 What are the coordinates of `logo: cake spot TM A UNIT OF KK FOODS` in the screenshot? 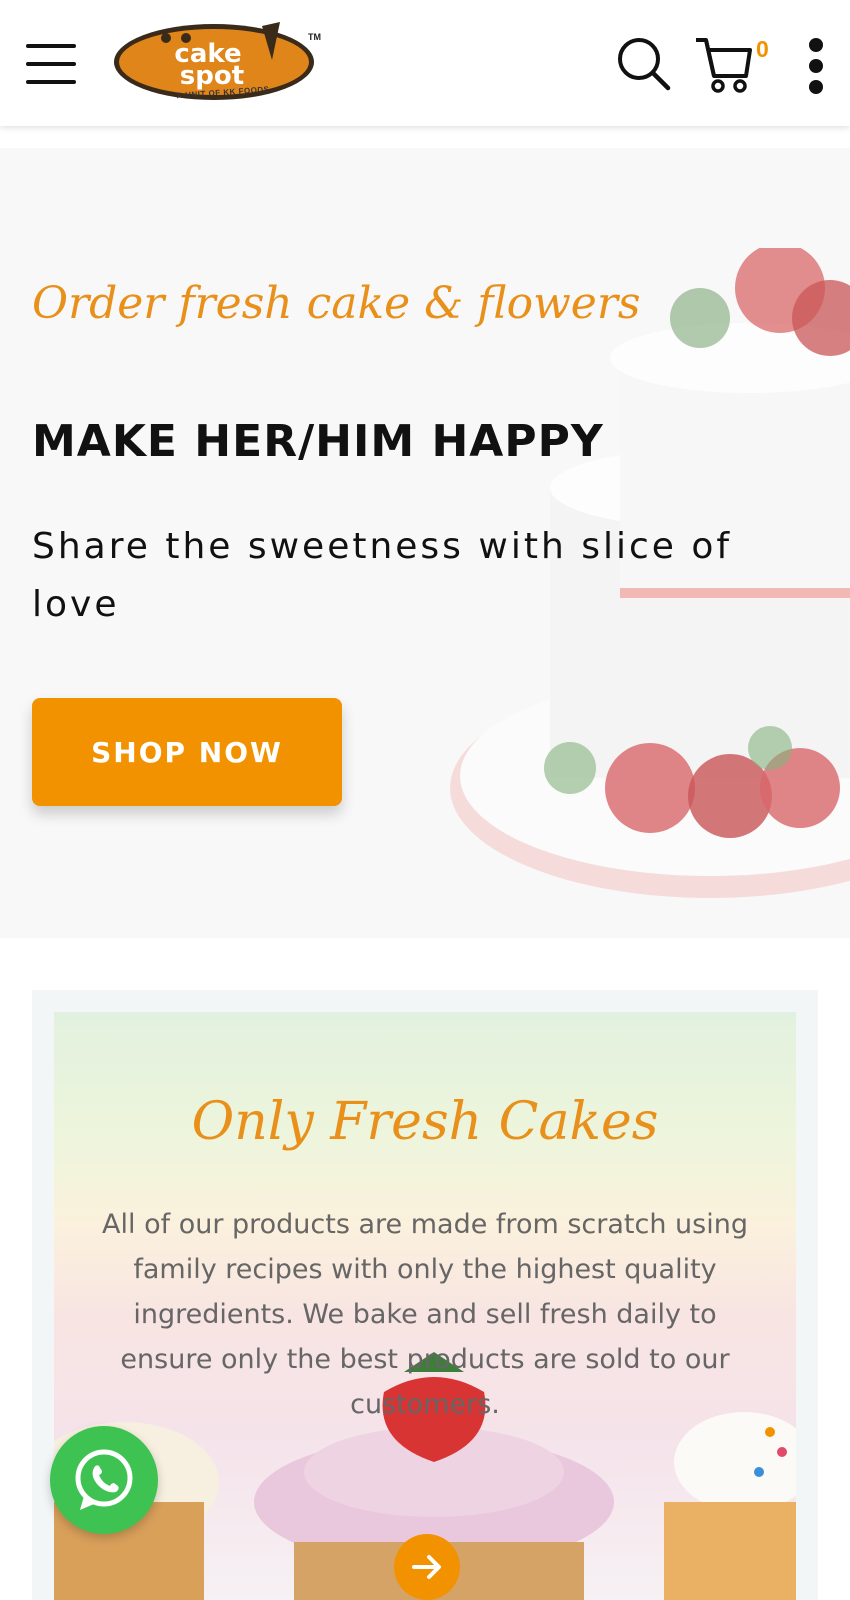 It's located at (219, 66).